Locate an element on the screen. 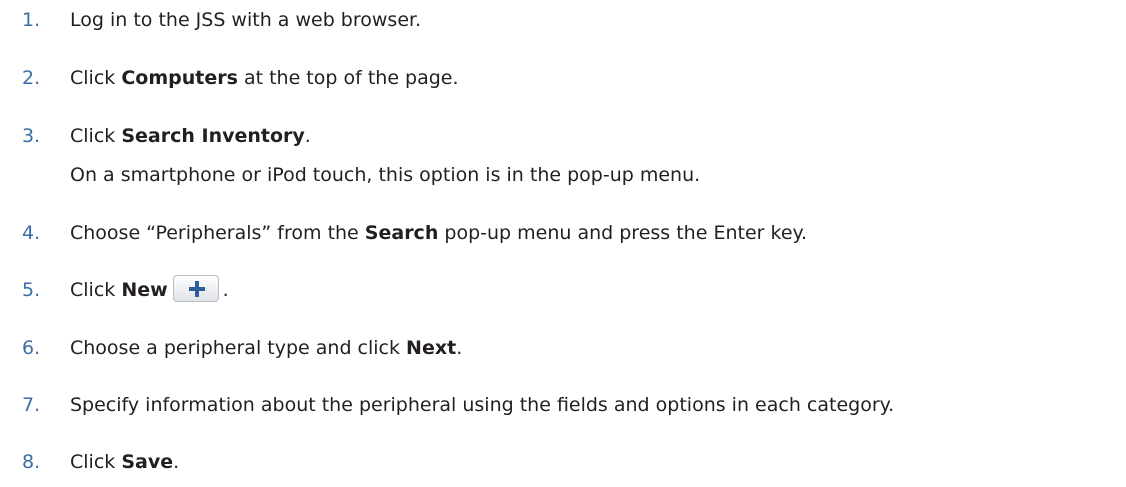 The image size is (1126, 487). step-text: Click Computers at the top of the page. is located at coordinates (264, 78).